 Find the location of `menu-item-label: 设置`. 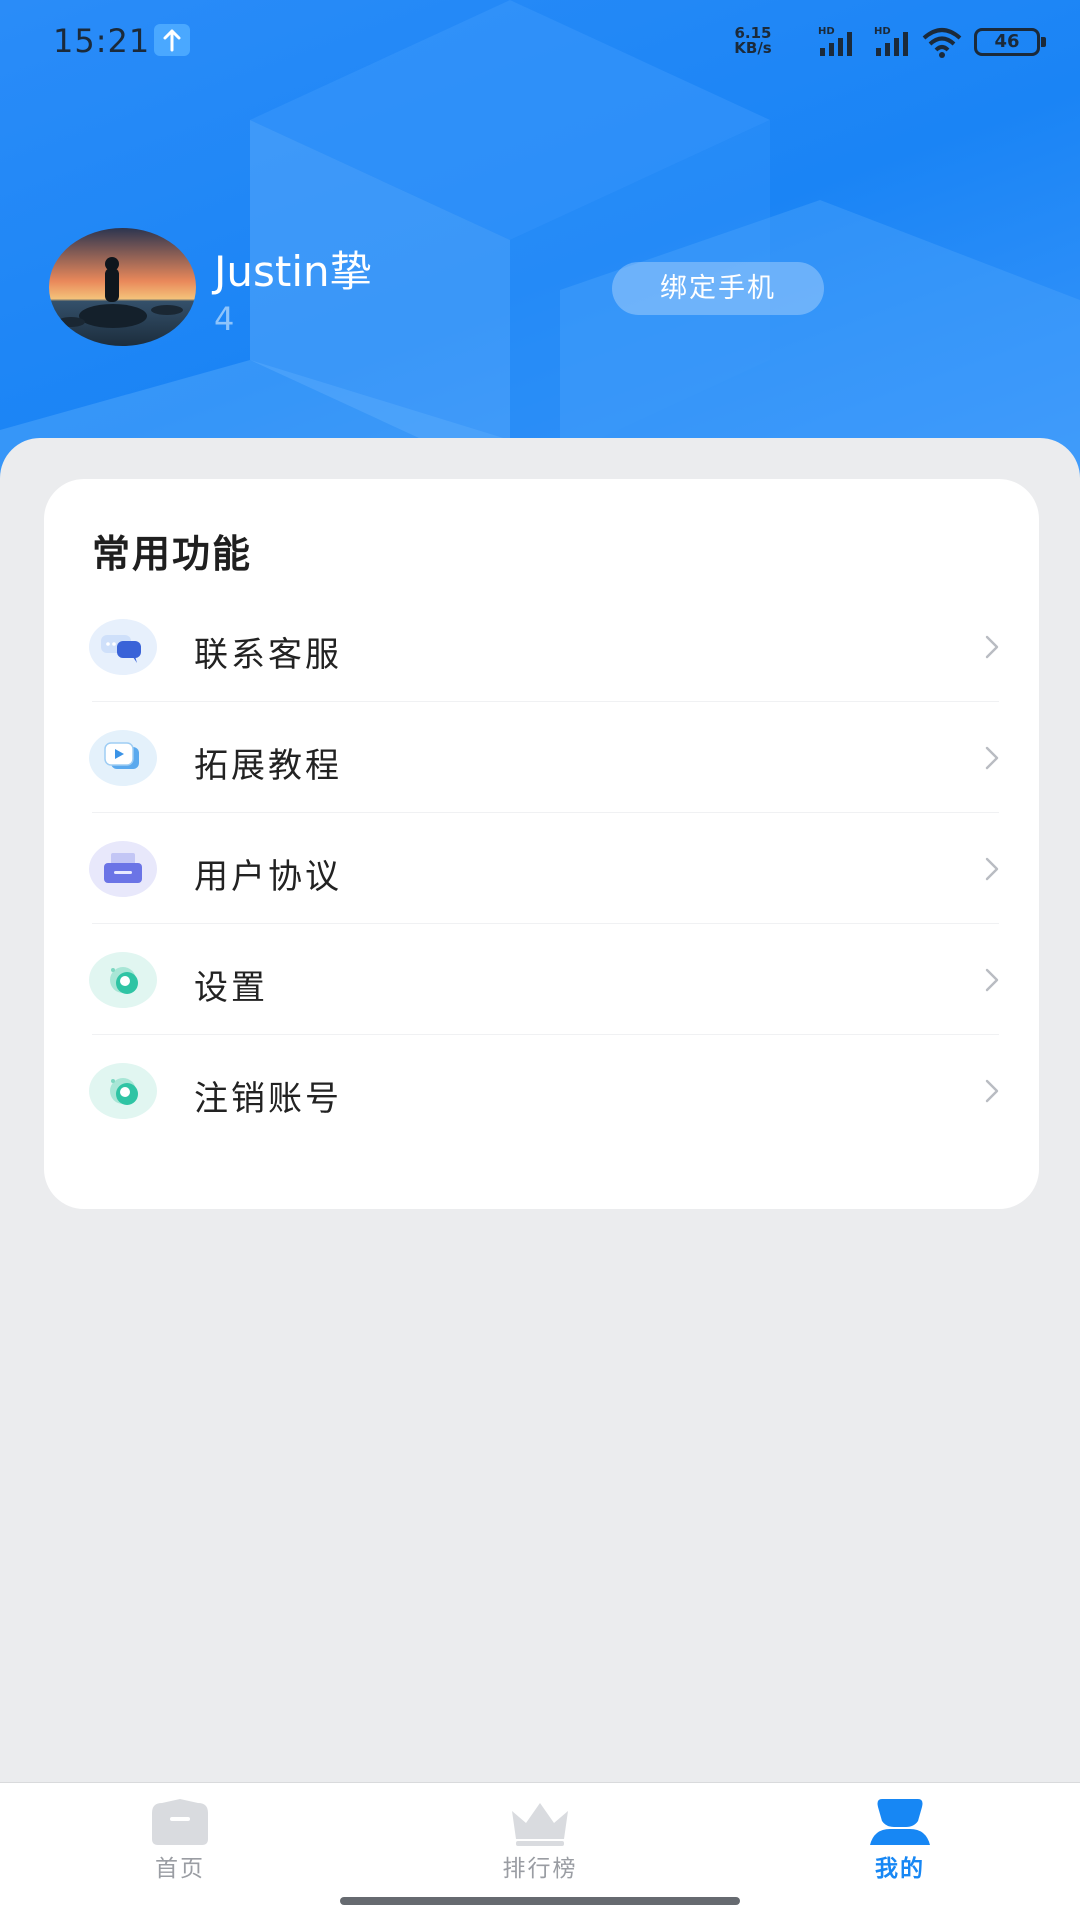

menu-item-label: 设置 is located at coordinates (231, 988).